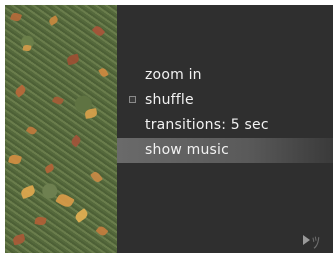 Image resolution: width=334 pixels, height=254 pixels. What do you see at coordinates (173, 75) in the screenshot?
I see `menu-item-label: zoom in` at bounding box center [173, 75].